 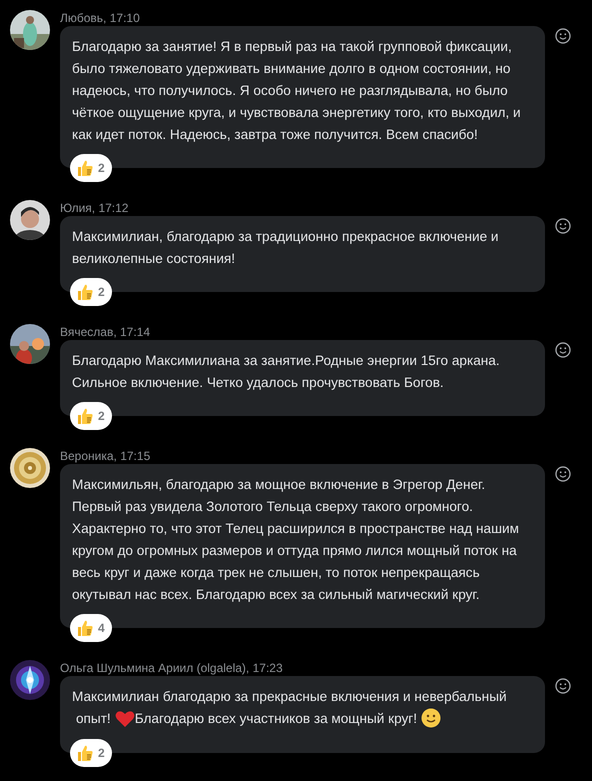 I want to click on message-text: Благодарю всех участников за мощный круг!, so click(x=276, y=719).